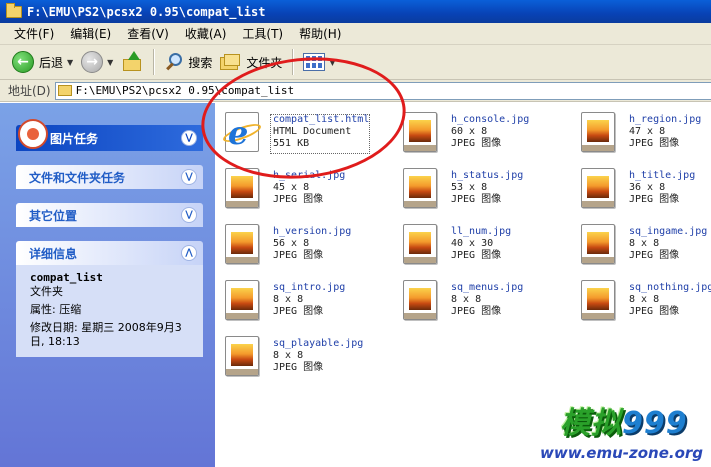 This screenshot has width=711, height=467. I want to click on file-folder-tasks-title: 文件和文件夹任务, so click(77, 177).